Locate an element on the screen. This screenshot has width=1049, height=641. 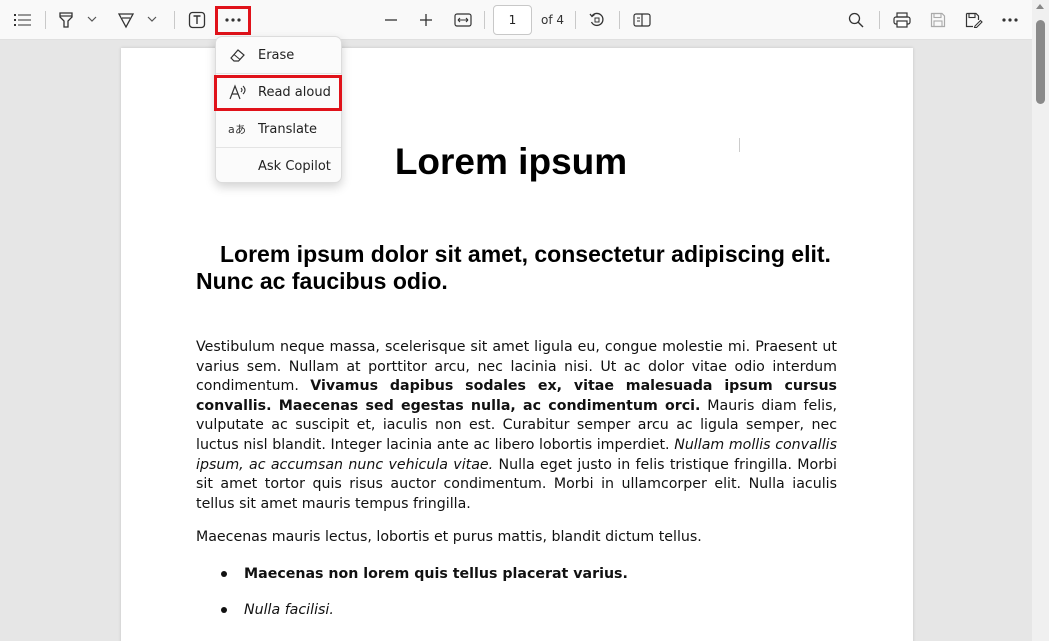
menu-item-erase: Erase is located at coordinates (278, 55).